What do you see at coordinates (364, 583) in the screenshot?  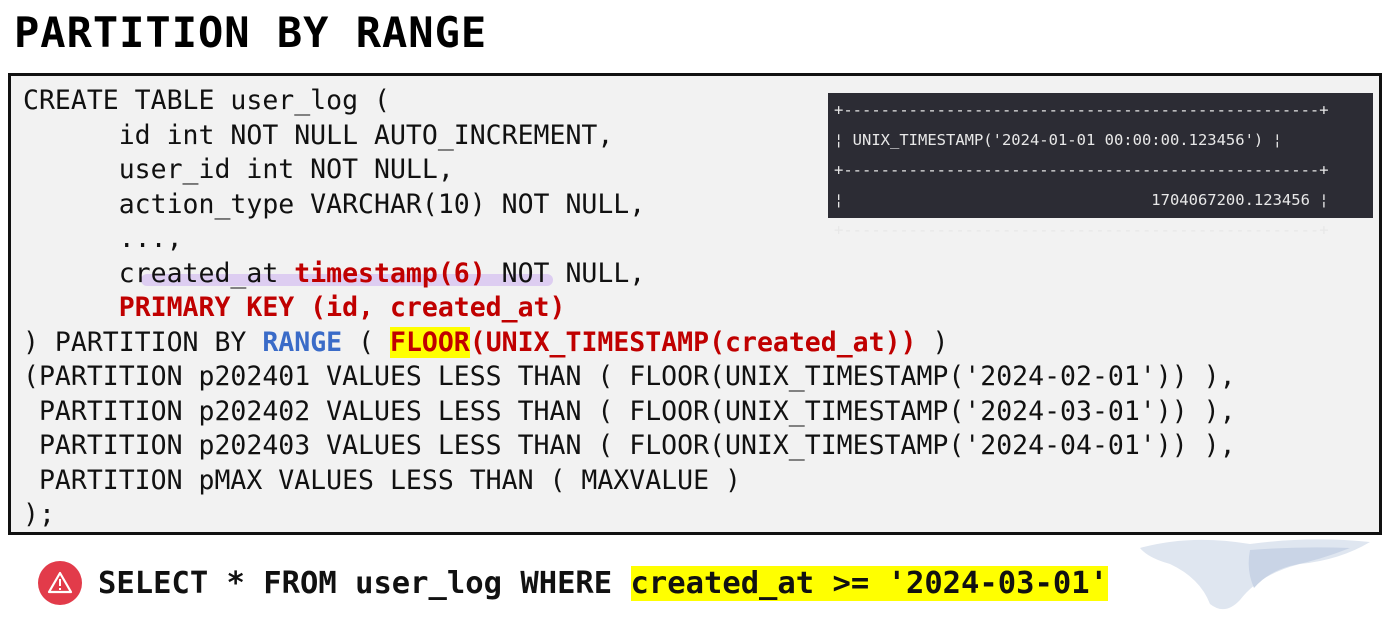 I see `query-prefix: SELECT * FROM user_log WHERE` at bounding box center [364, 583].